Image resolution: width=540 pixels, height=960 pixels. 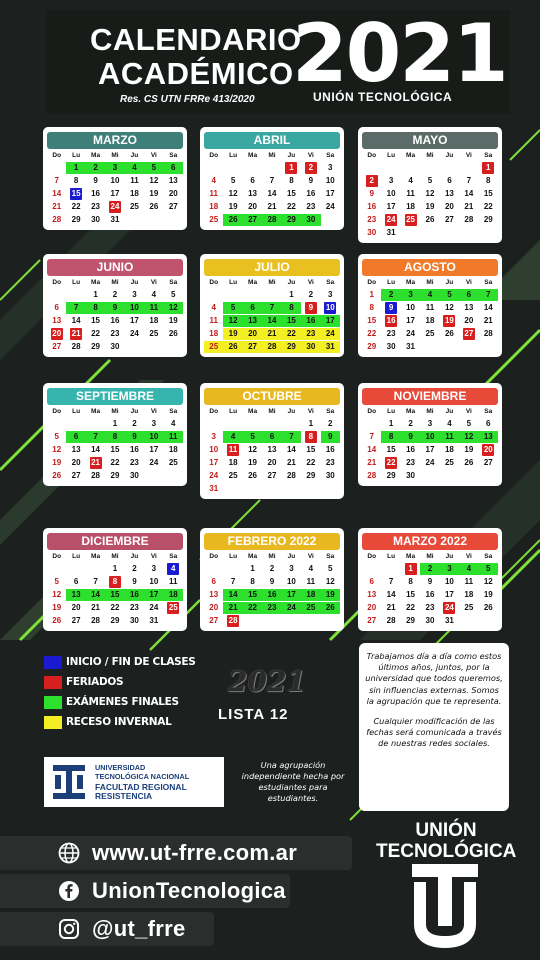 I want to click on day-number: 6, so click(x=173, y=167).